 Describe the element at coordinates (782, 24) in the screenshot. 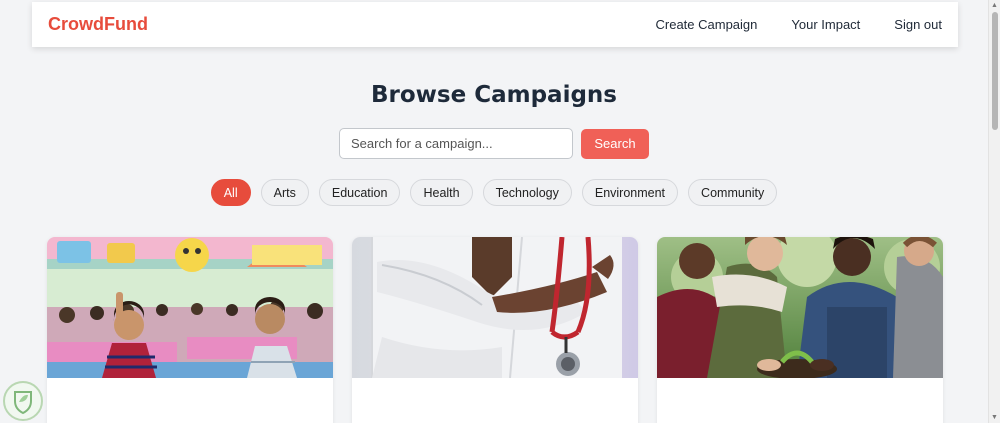

I see `nav-links: Create Campaign Your Impact Sign out` at that location.